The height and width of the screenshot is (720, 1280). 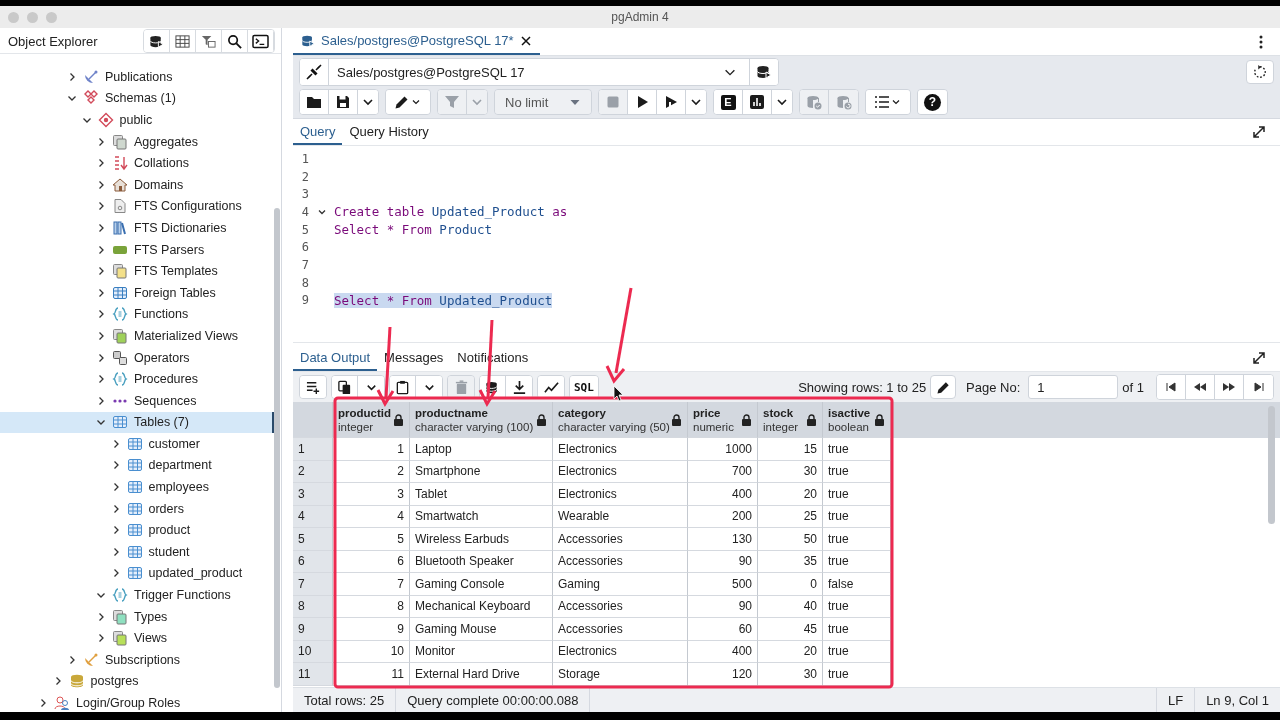 What do you see at coordinates (313, 539) in the screenshot?
I see `row-number: 5` at bounding box center [313, 539].